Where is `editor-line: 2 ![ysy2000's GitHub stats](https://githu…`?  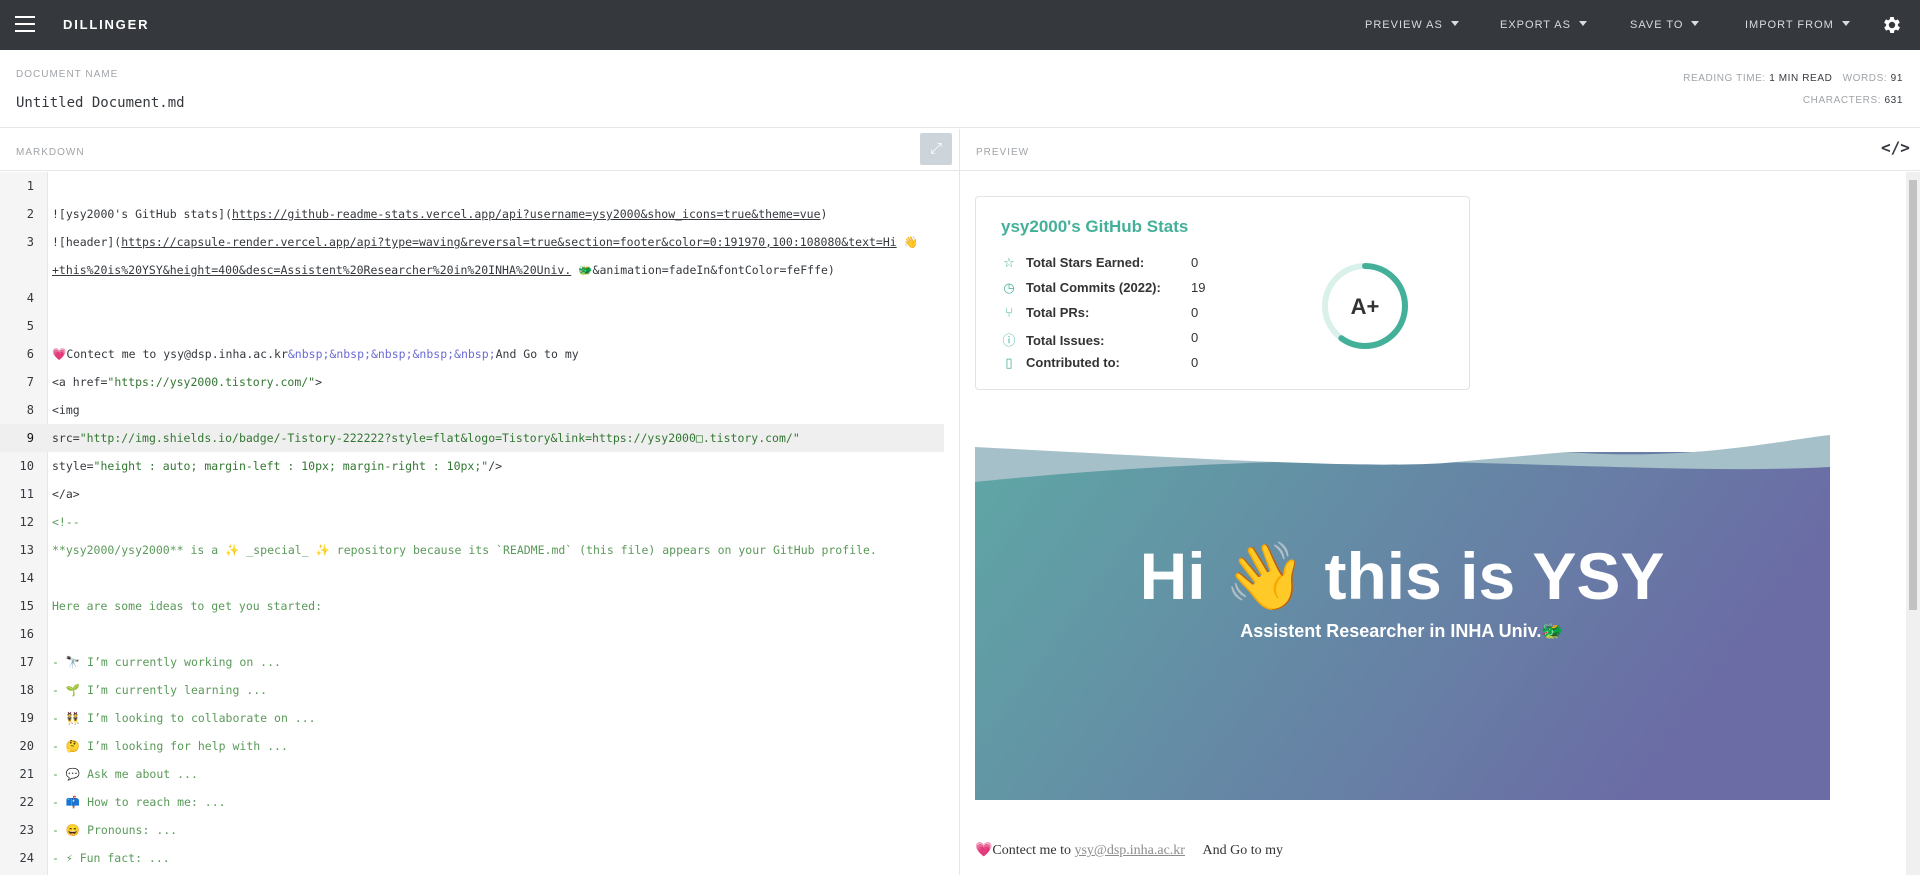
editor-line: 2 ![ysy2000's GitHub stats](https://githu… is located at coordinates (472, 214).